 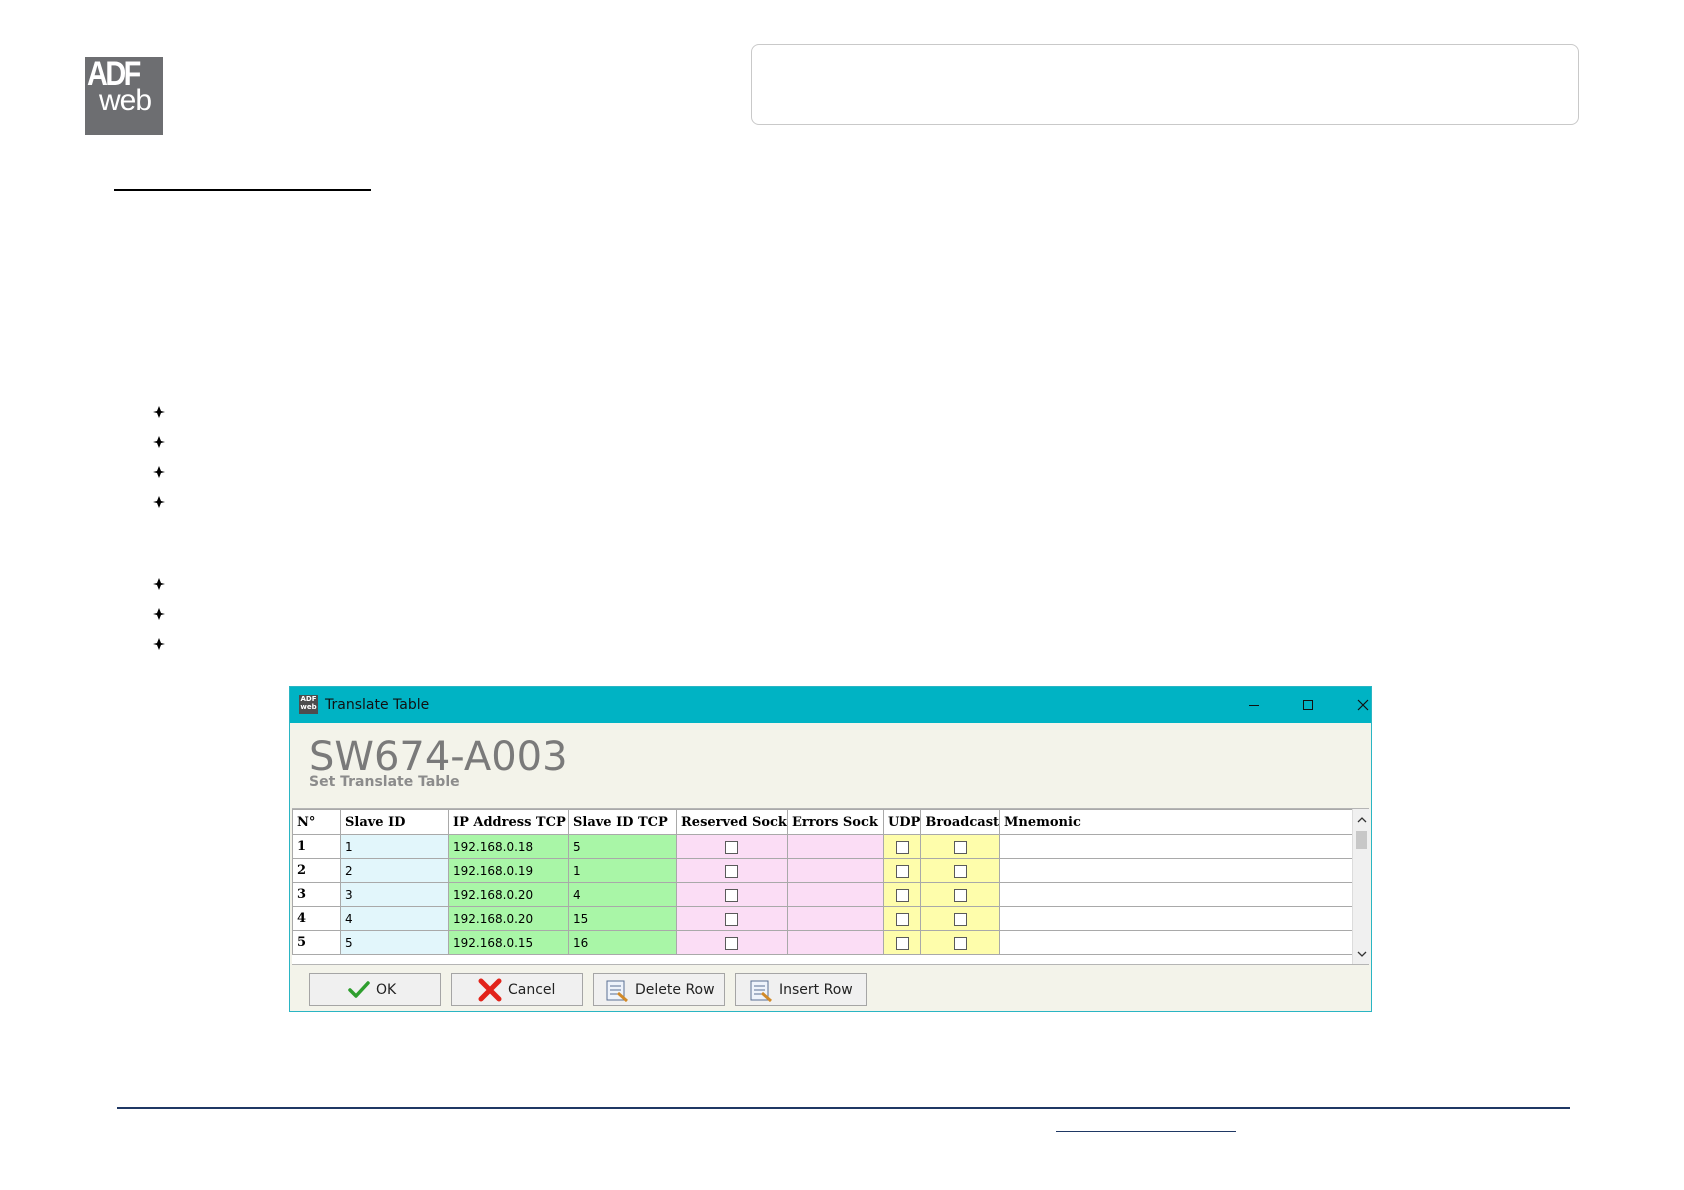 I want to click on column-header-slave-id: Slave ID, so click(x=394, y=822).